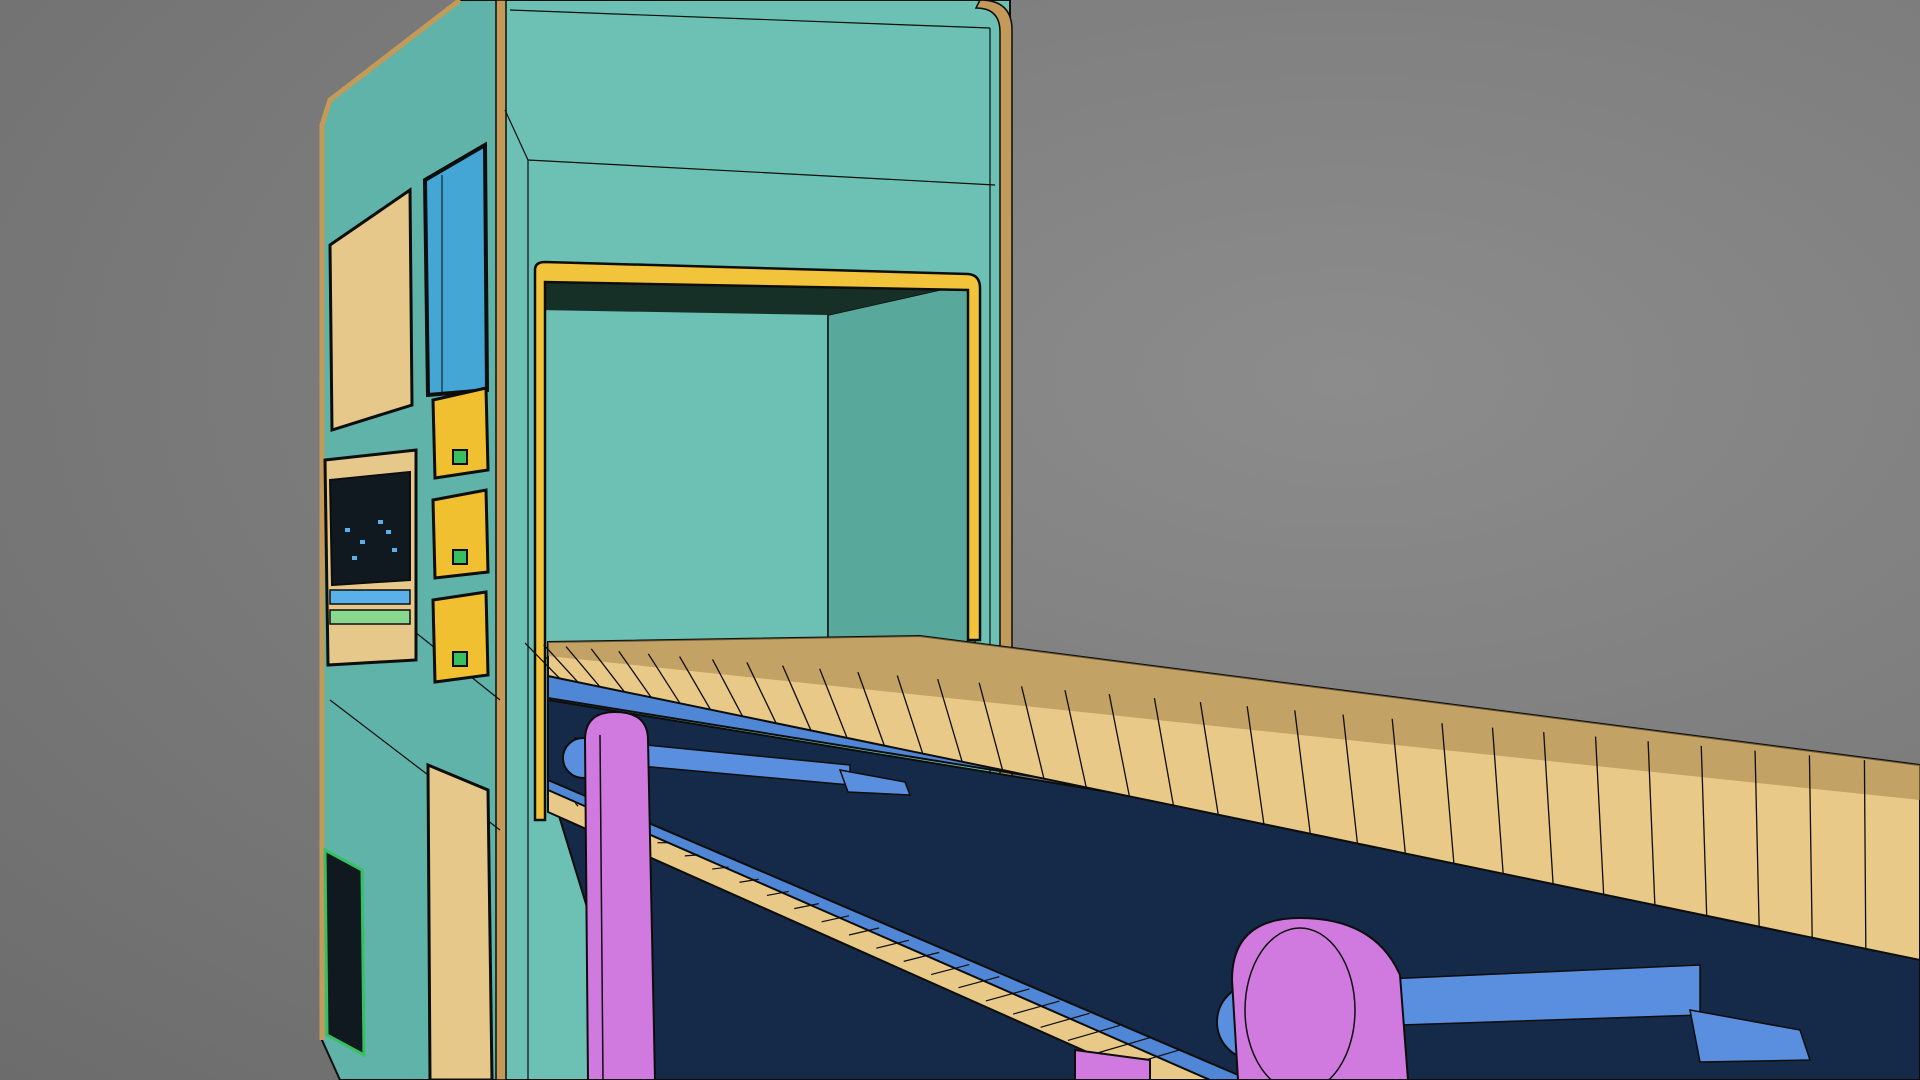  I want to click on front-left-trim, so click(501, 540).